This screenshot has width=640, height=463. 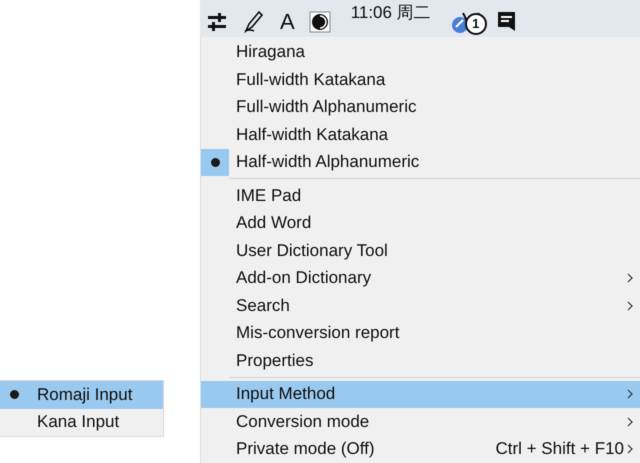 What do you see at coordinates (420, 422) in the screenshot?
I see `menu-item: Conversion mode` at bounding box center [420, 422].